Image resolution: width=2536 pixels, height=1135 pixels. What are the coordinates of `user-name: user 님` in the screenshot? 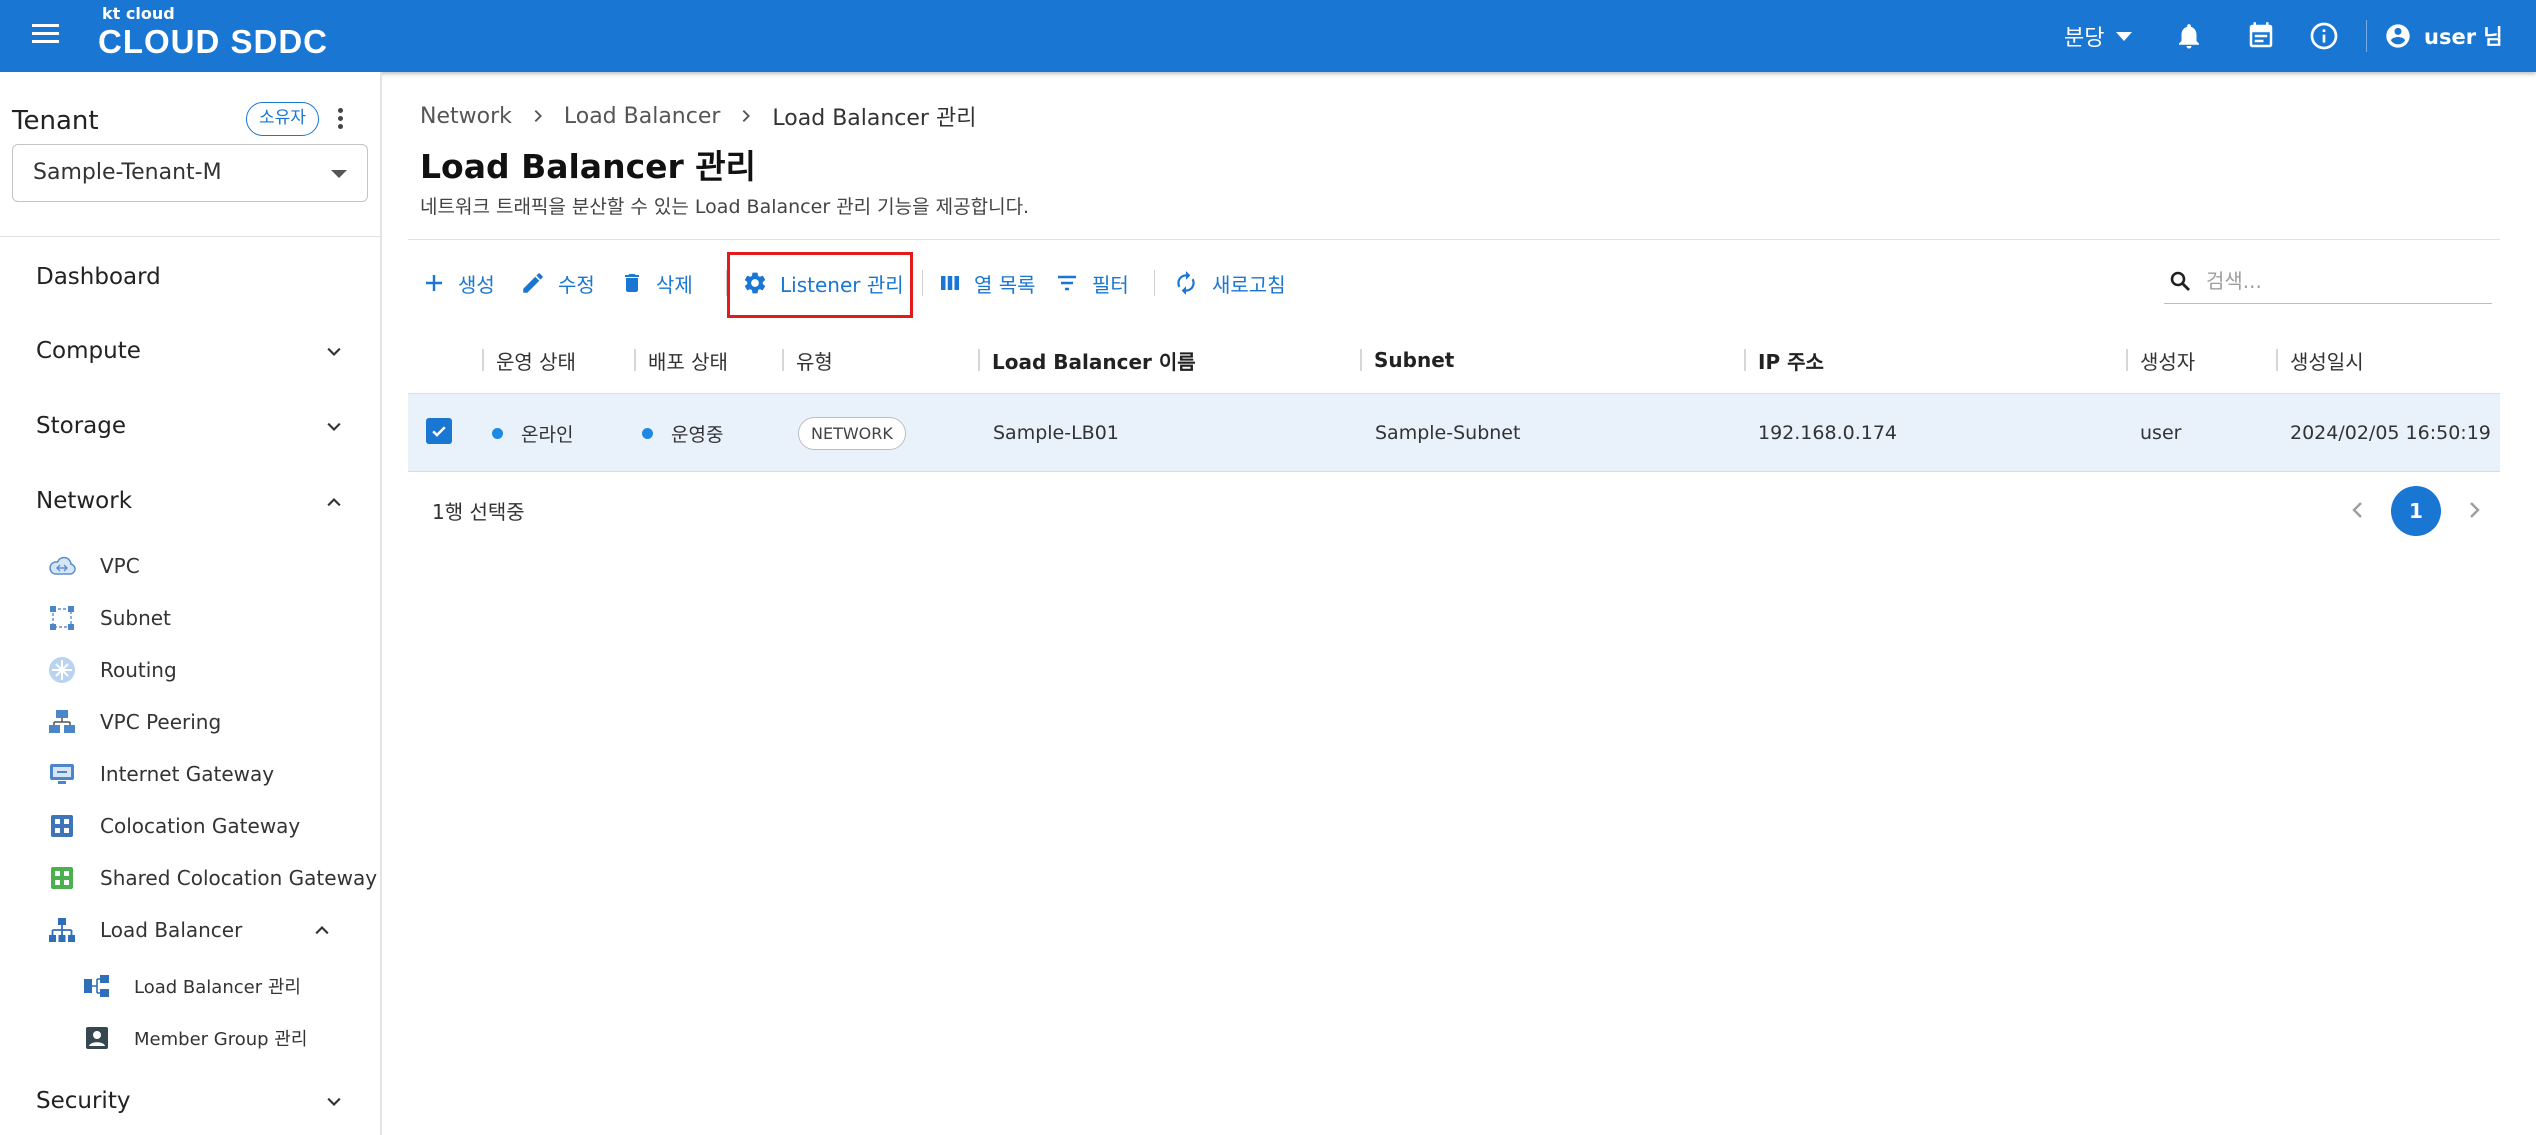 It's located at (2463, 37).